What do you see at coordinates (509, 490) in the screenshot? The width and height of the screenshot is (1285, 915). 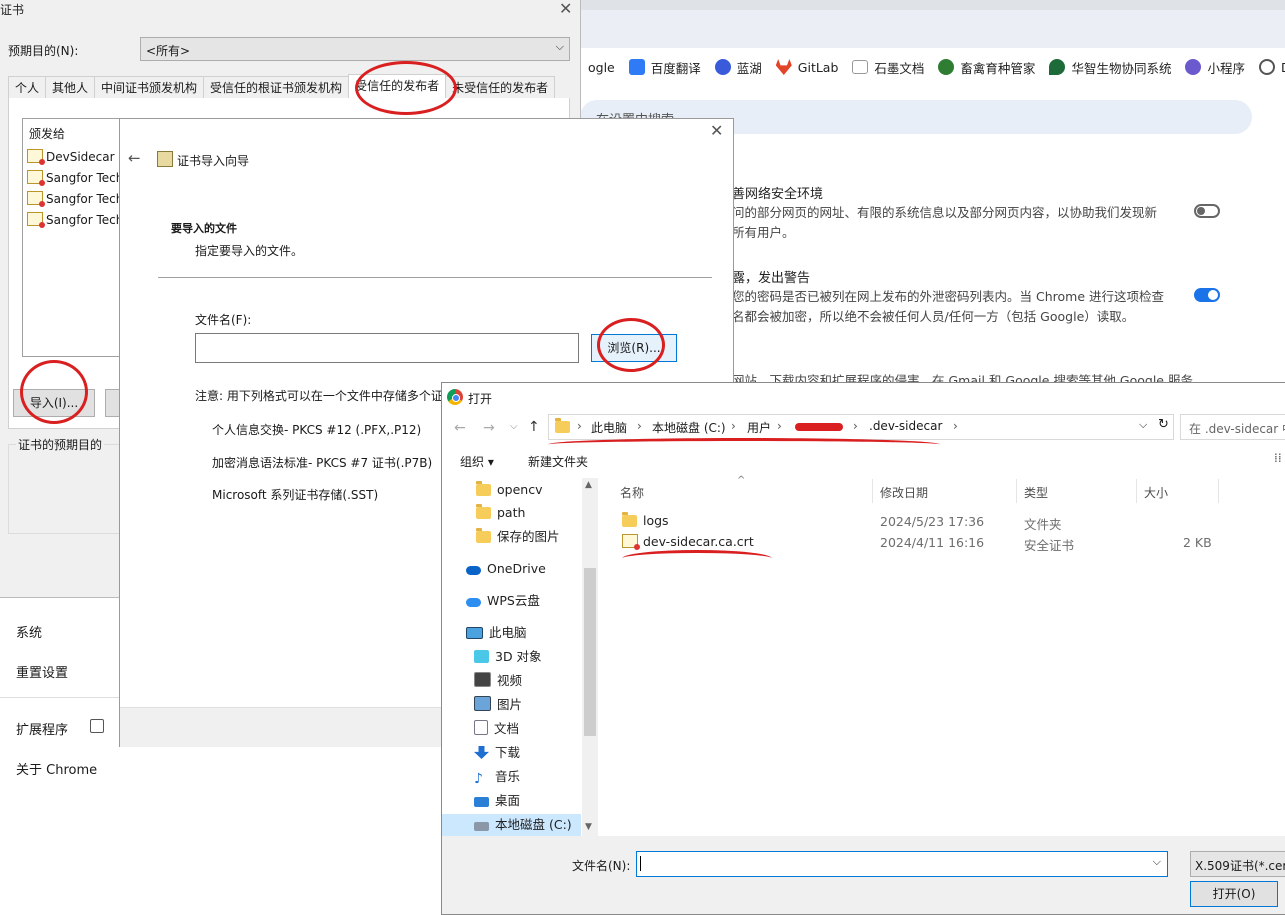 I see `nav-item-opencv: opencv` at bounding box center [509, 490].